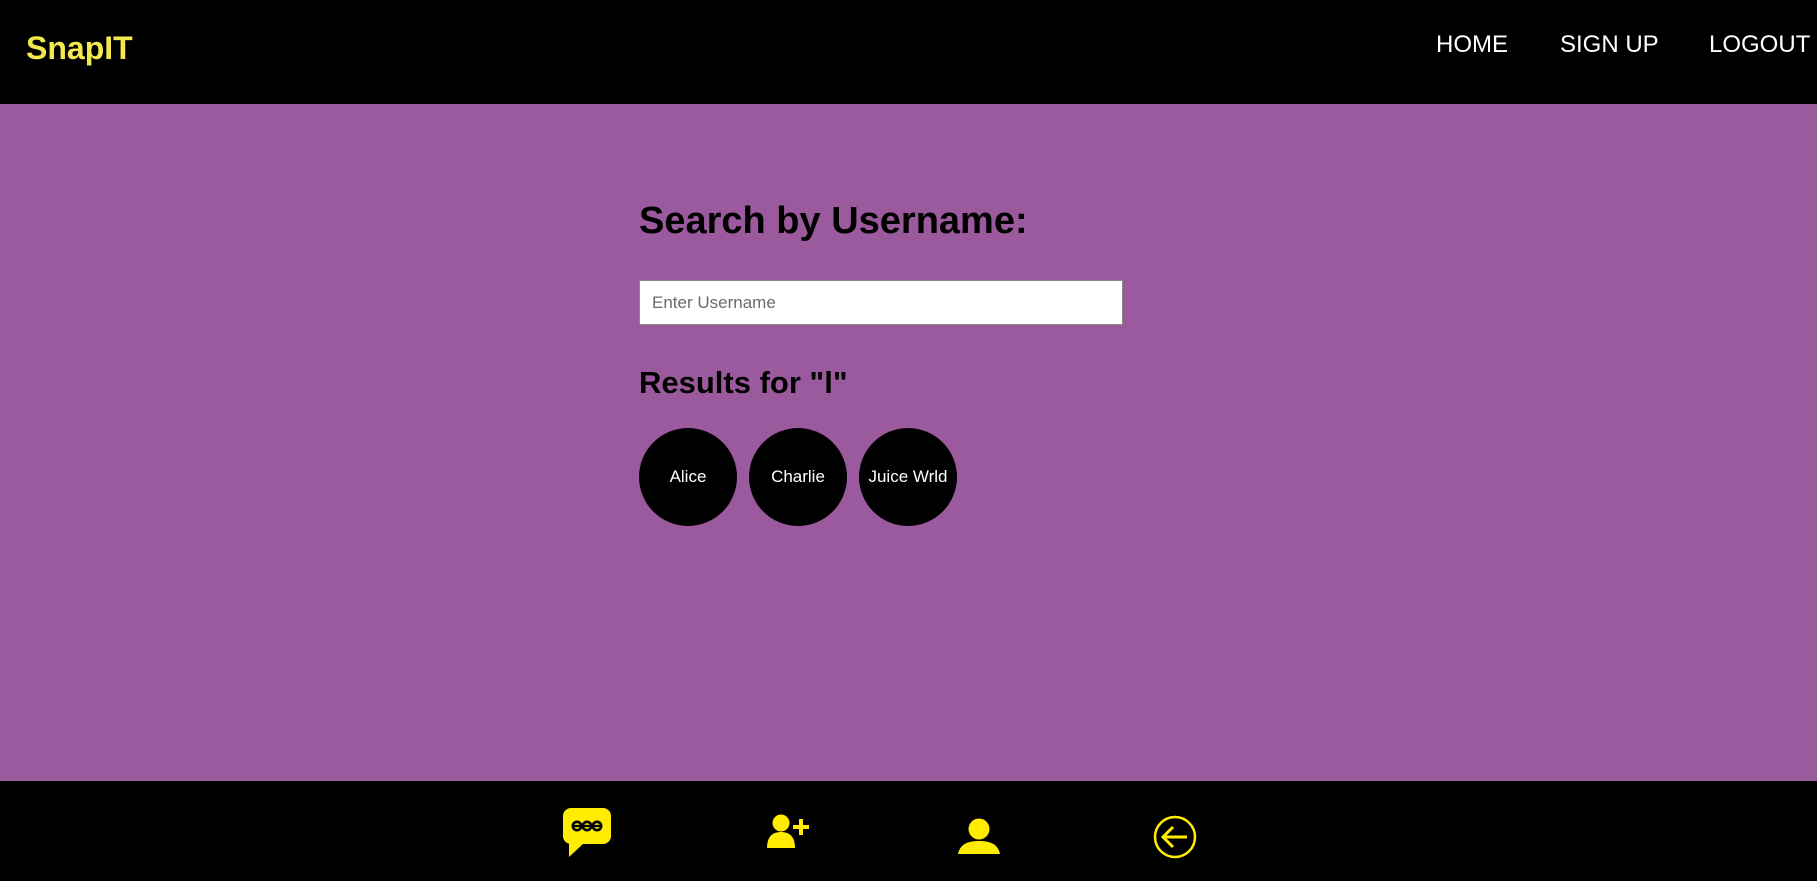  I want to click on top-navbar: SnapIT HOME SIGN UP LOGOUT, so click(908, 52).